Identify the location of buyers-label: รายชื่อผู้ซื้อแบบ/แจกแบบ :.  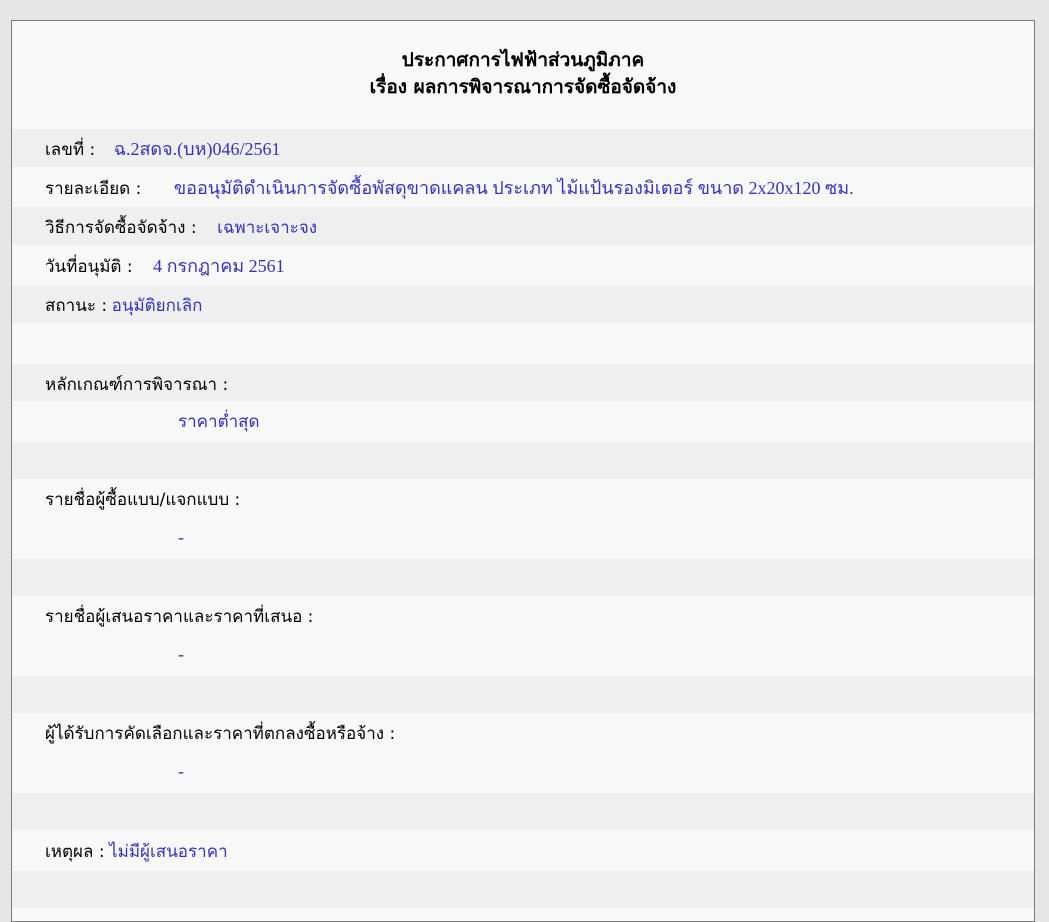
(143, 500).